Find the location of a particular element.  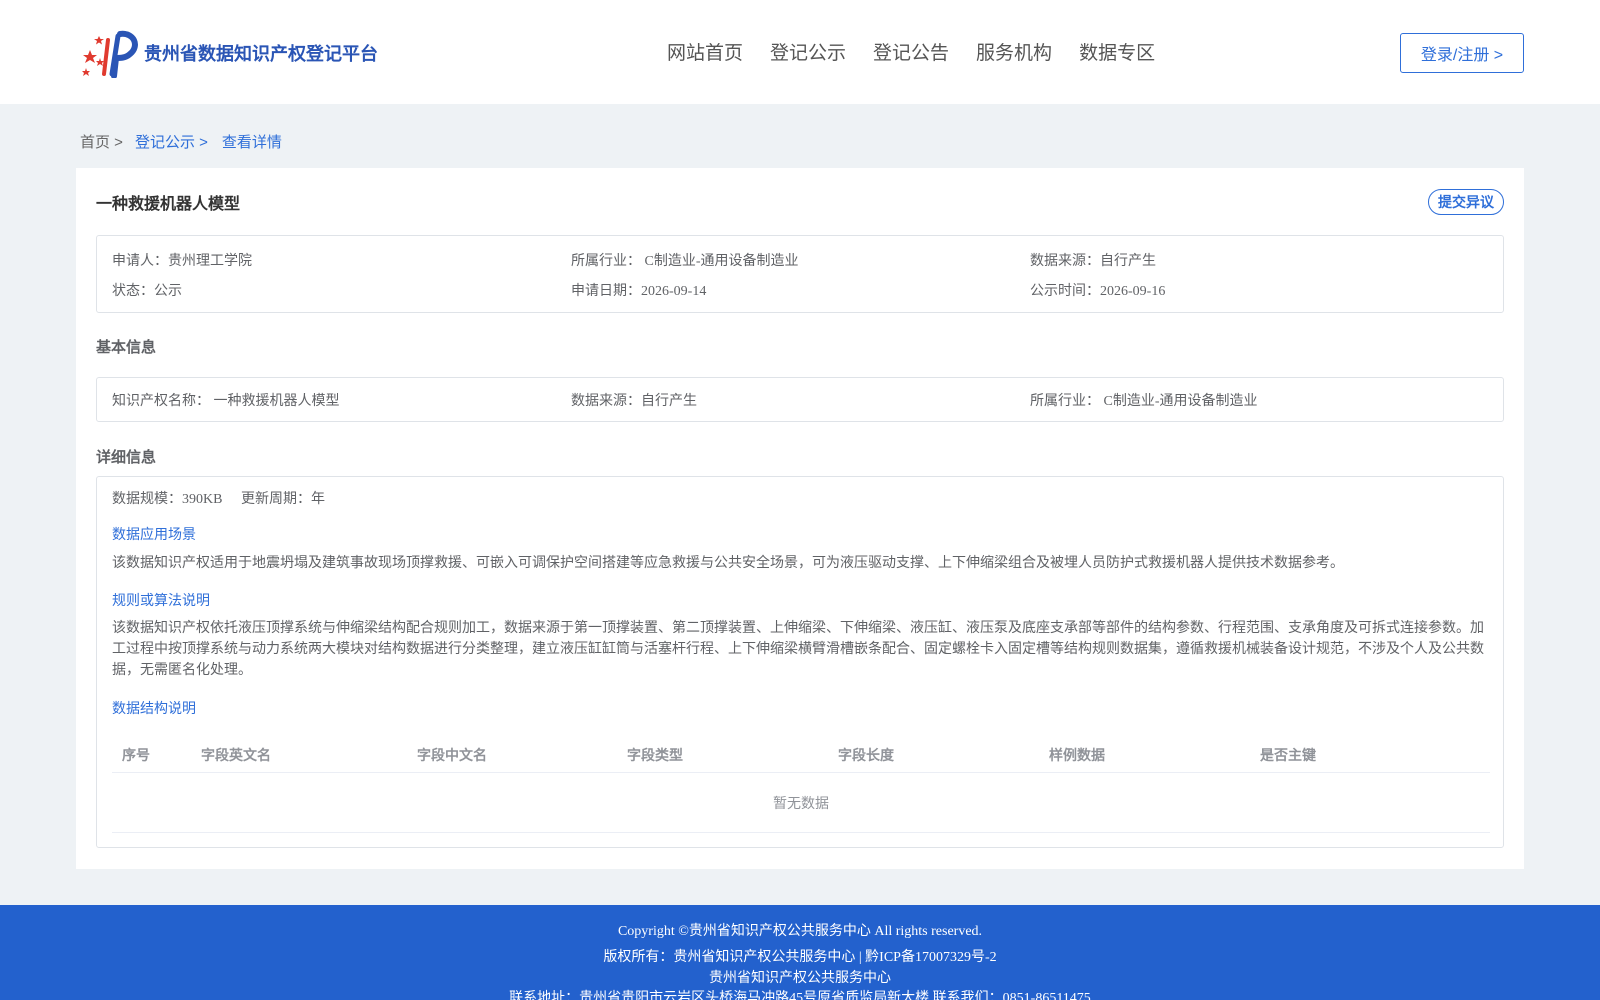

login-register-button: 登录/注册 > is located at coordinates (1462, 53).